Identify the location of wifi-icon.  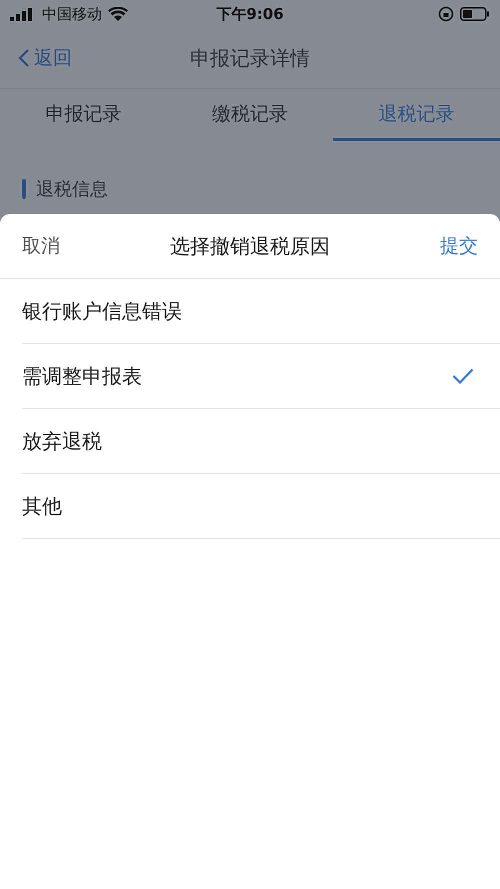
(118, 14).